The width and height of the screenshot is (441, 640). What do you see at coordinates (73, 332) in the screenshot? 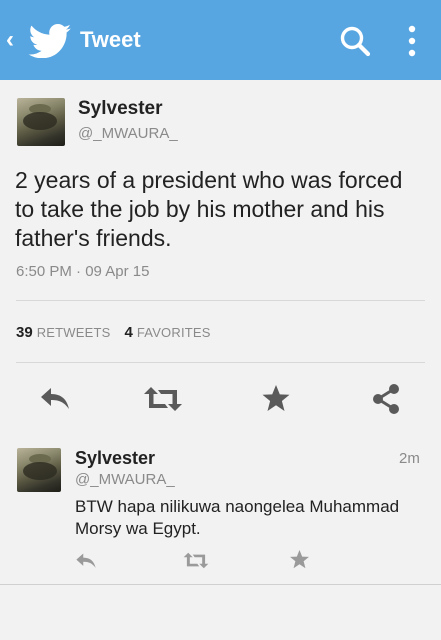
I see `retweet-label: RETWEETS` at bounding box center [73, 332].